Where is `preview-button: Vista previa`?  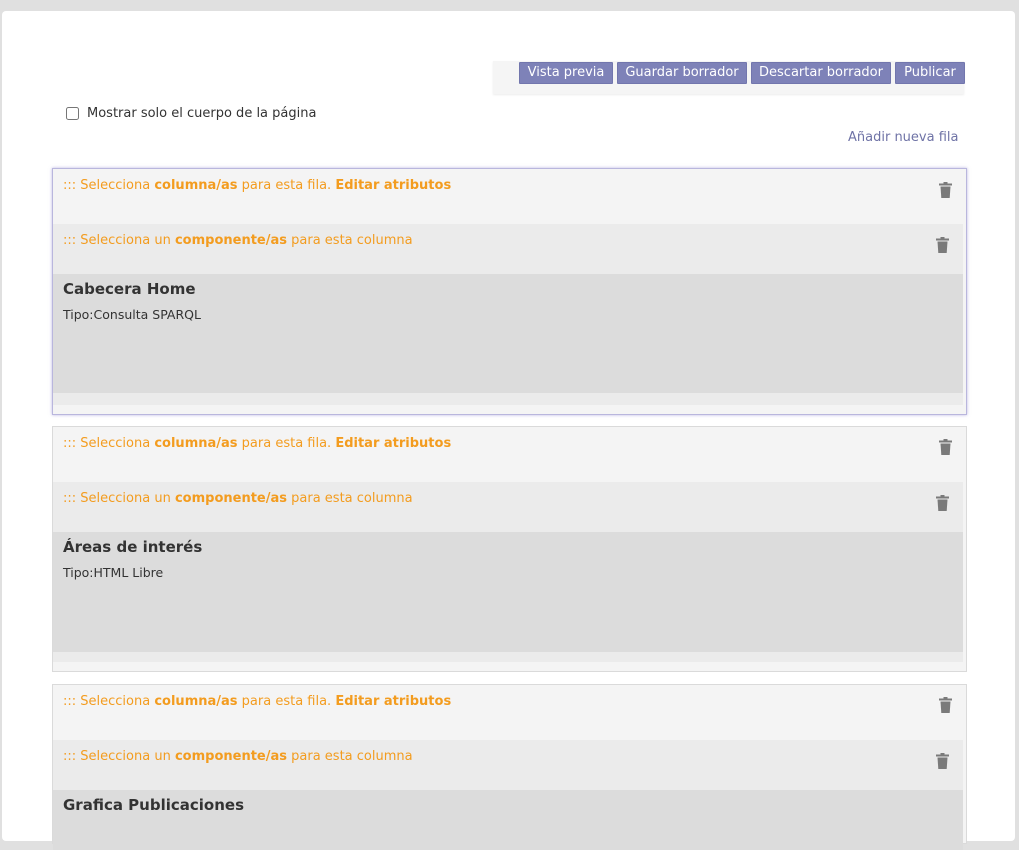 preview-button: Vista previa is located at coordinates (566, 73).